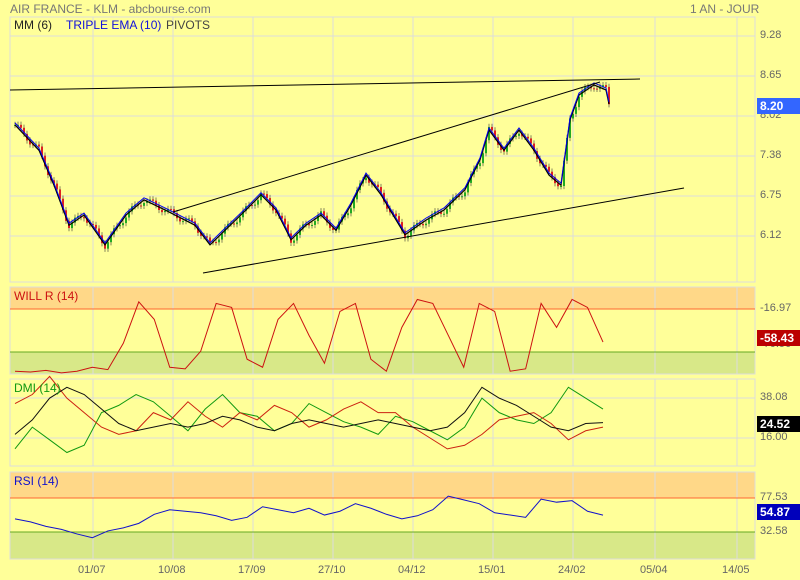  Describe the element at coordinates (36, 481) in the screenshot. I see `rsi-label: RSI (14)` at that location.